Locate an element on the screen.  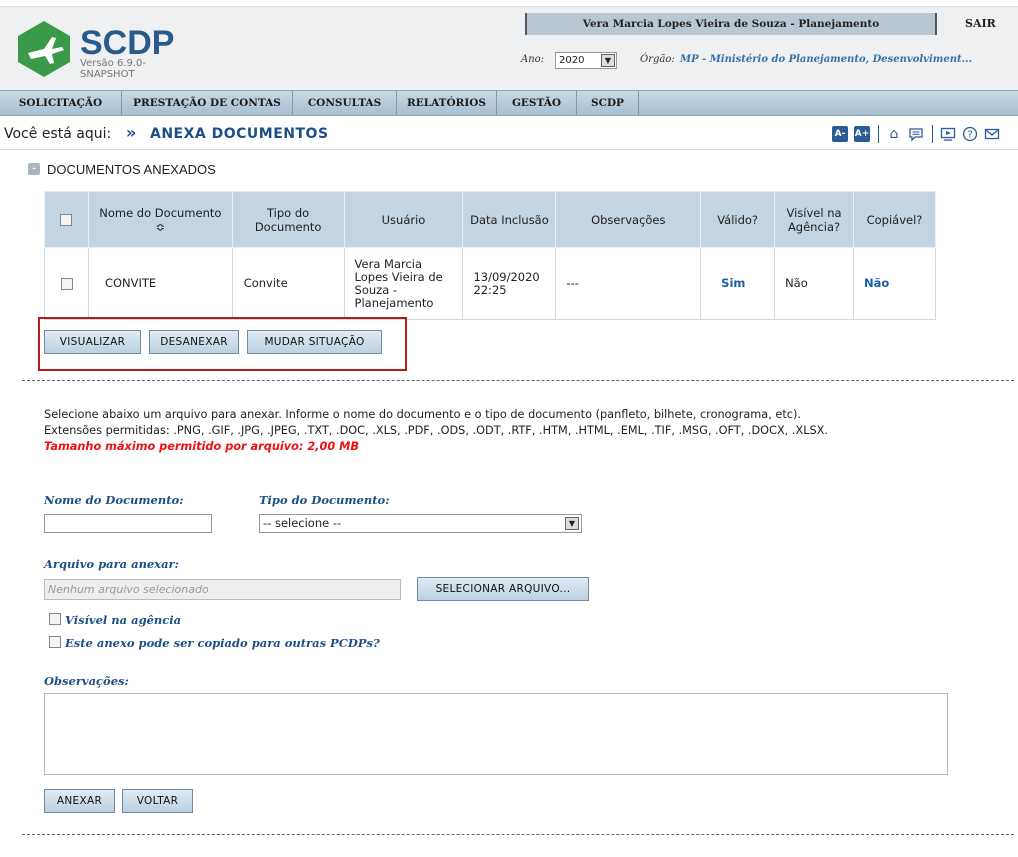
logo-title: SCDP is located at coordinates (127, 43).